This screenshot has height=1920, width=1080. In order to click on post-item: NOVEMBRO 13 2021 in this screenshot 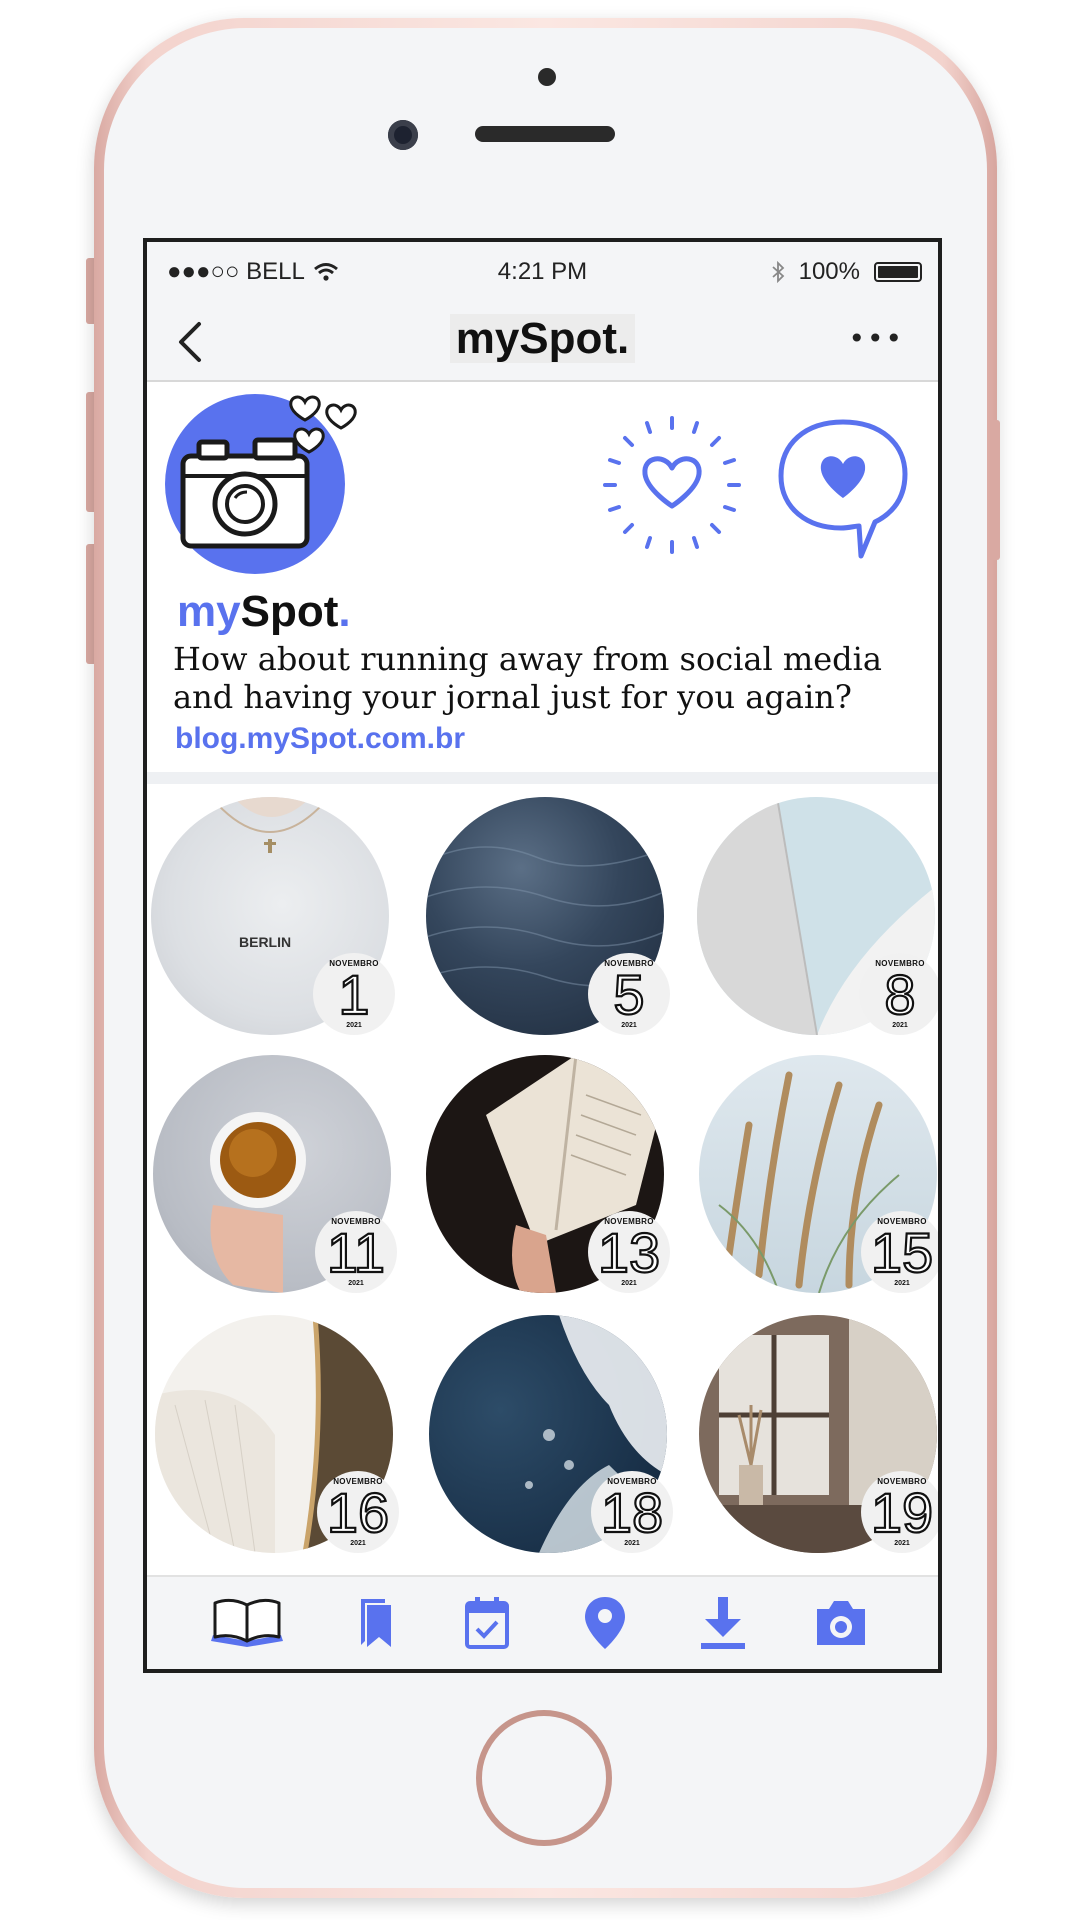, I will do `click(548, 1174)`.